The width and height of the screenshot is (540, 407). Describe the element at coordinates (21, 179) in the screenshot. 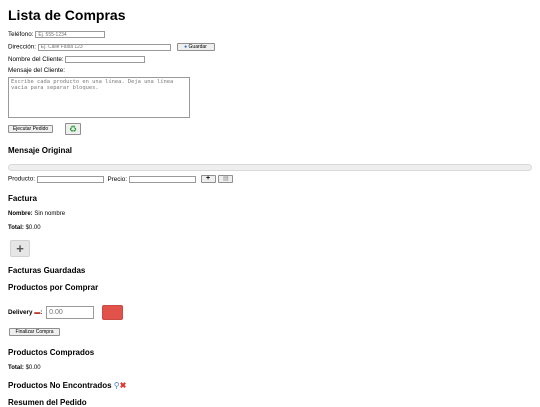

I see `product-label: Producto:` at that location.